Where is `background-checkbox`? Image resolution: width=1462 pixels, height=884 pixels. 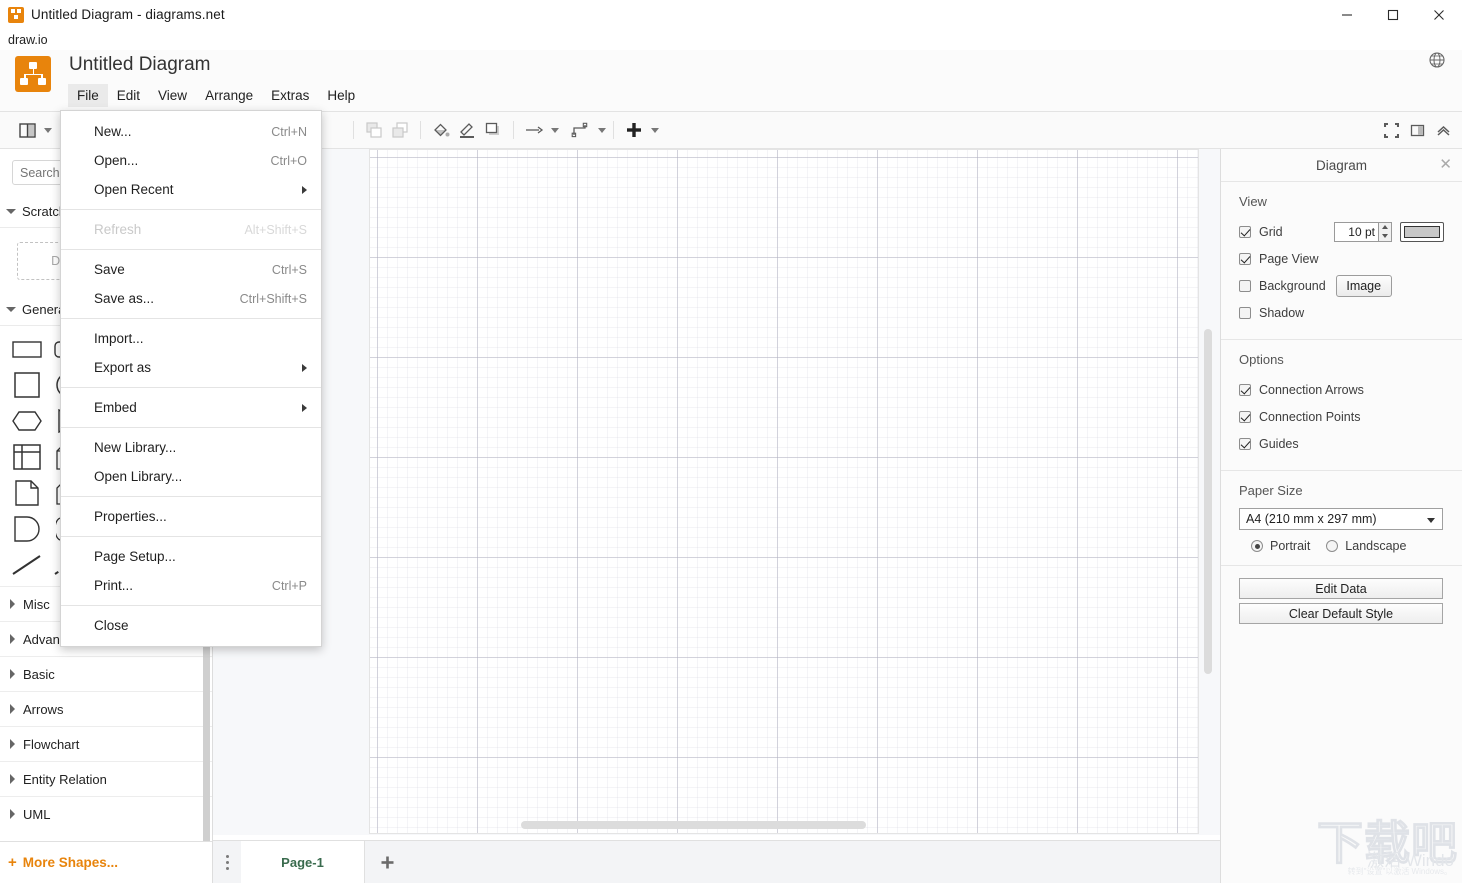 background-checkbox is located at coordinates (1245, 285).